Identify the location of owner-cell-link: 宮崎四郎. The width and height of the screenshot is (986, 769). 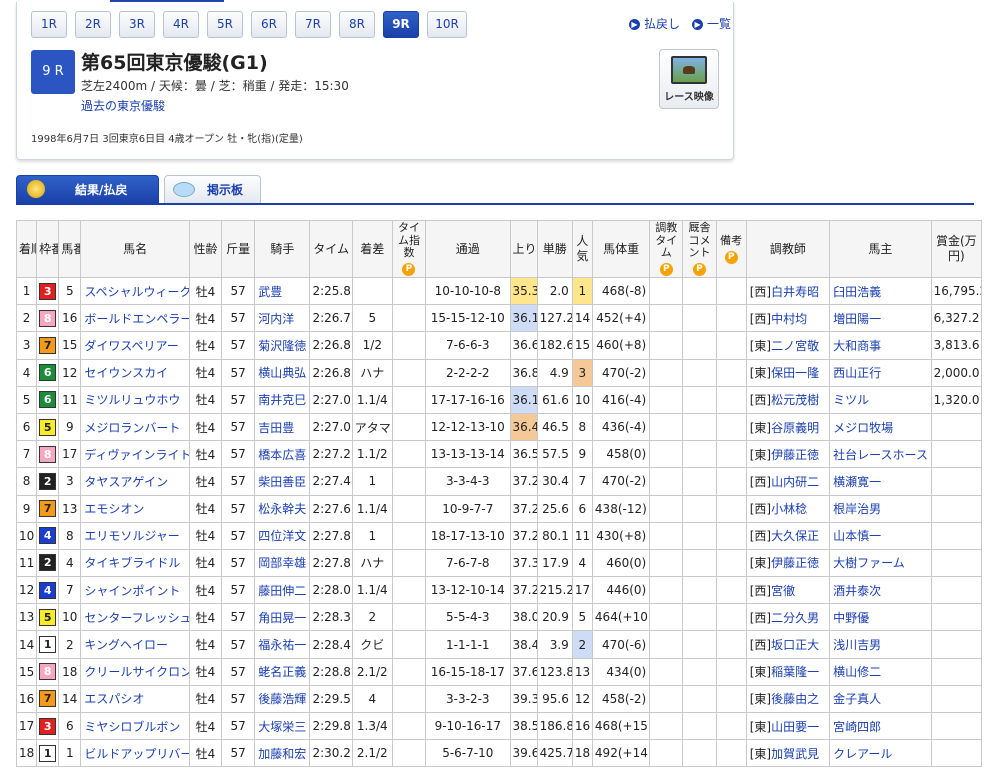
(857, 727).